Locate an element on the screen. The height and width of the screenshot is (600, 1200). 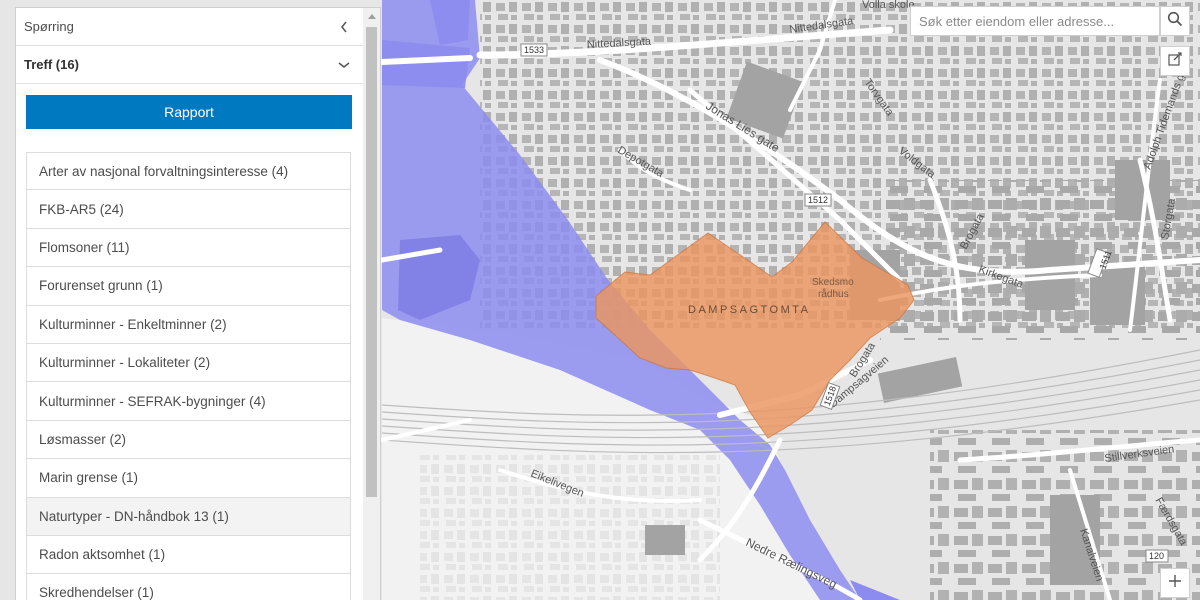
panel-header: Spørring is located at coordinates (189, 27).